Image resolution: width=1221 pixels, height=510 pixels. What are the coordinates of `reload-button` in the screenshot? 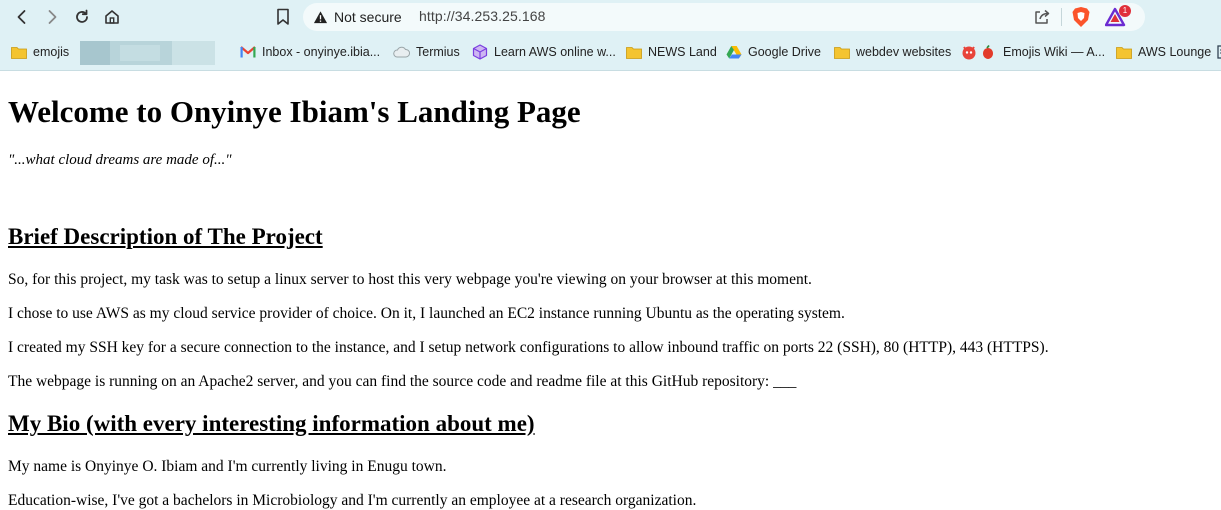 It's located at (82, 17).